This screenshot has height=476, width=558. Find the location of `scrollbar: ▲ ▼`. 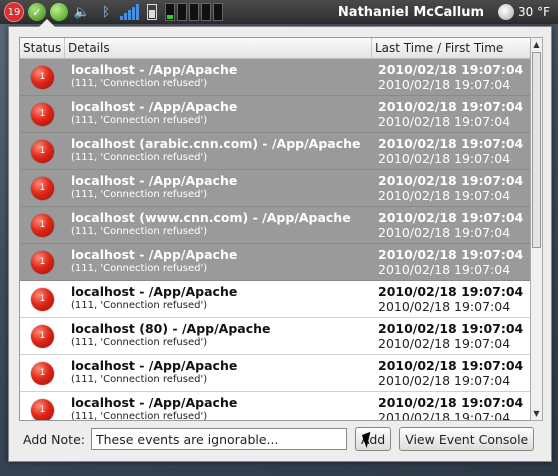

scrollbar: ▲ ▼ is located at coordinates (536, 229).